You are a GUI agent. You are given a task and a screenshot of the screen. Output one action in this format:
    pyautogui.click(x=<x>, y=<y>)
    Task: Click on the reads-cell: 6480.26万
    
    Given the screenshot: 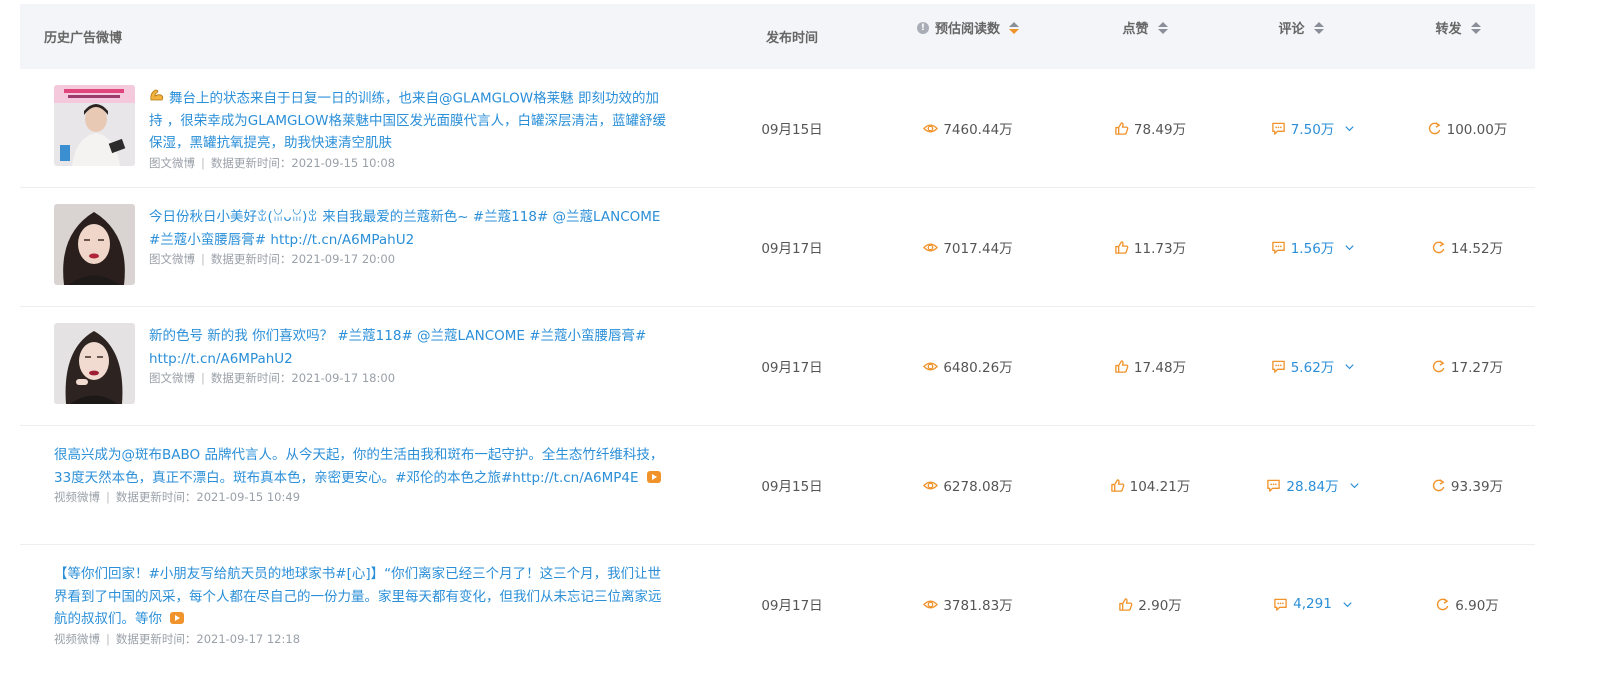 What is the action you would take?
    pyautogui.click(x=968, y=366)
    